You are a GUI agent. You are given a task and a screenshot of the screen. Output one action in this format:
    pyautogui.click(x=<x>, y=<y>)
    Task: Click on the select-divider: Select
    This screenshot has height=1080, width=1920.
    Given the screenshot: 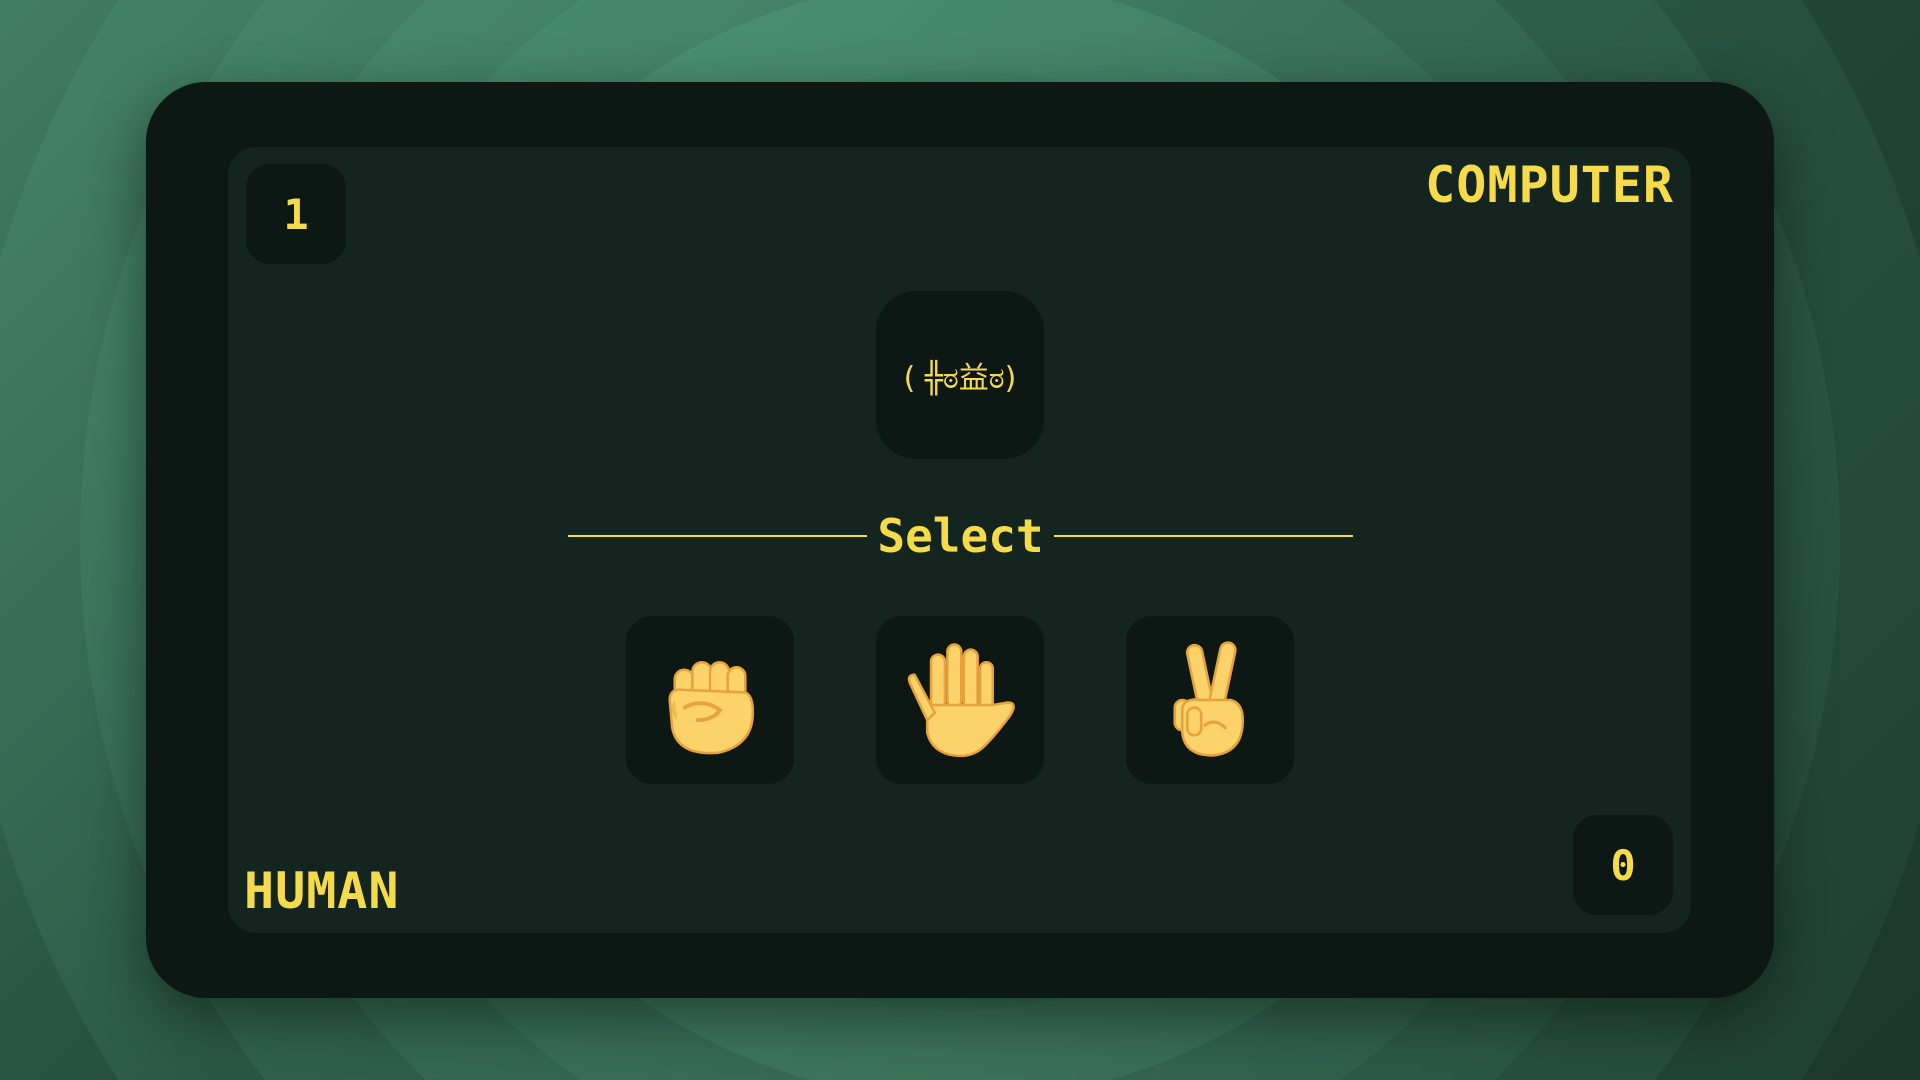 What is the action you would take?
    pyautogui.click(x=961, y=536)
    